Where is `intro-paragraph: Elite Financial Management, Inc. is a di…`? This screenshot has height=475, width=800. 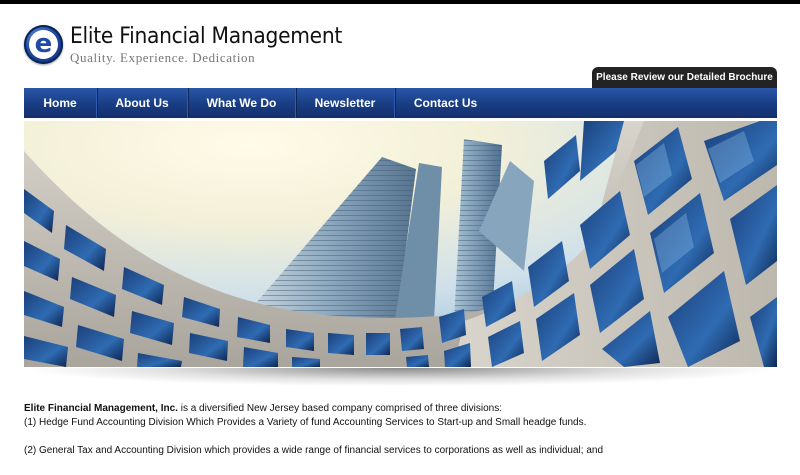
intro-paragraph: Elite Financial Management, Inc. is a di… is located at coordinates (404, 409).